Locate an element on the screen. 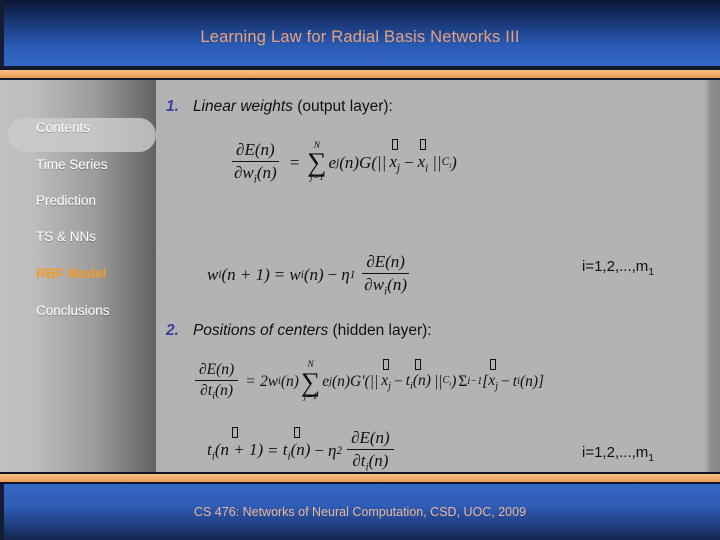 This screenshot has width=720, height=540. eq1-vector-x-j: xj is located at coordinates (394, 156).